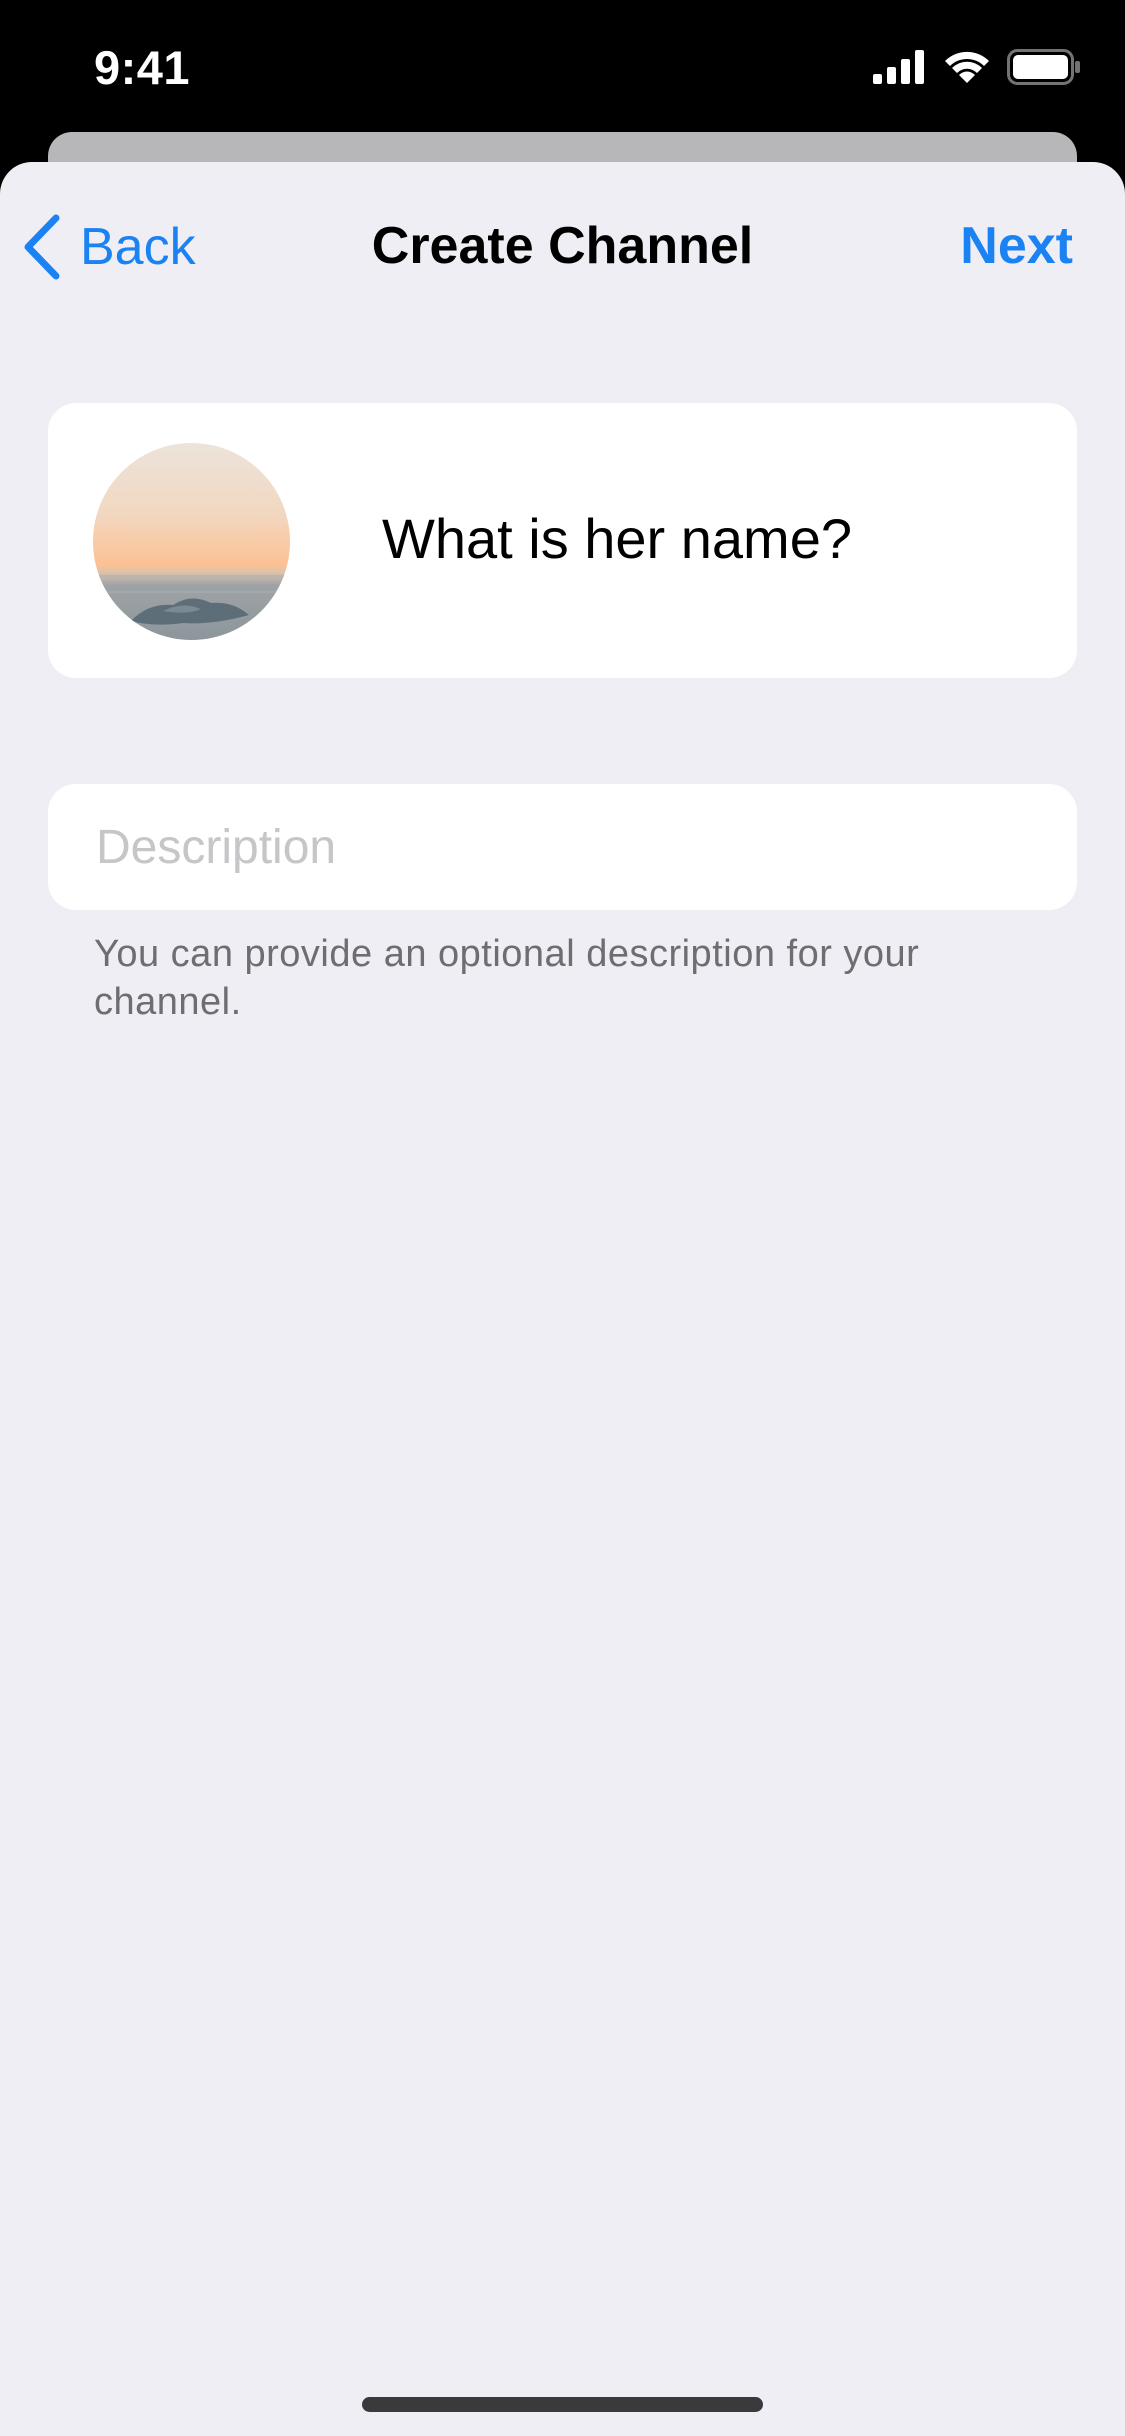 The image size is (1125, 2436). Describe the element at coordinates (142, 67) in the screenshot. I see `status-time: 9:41` at that location.